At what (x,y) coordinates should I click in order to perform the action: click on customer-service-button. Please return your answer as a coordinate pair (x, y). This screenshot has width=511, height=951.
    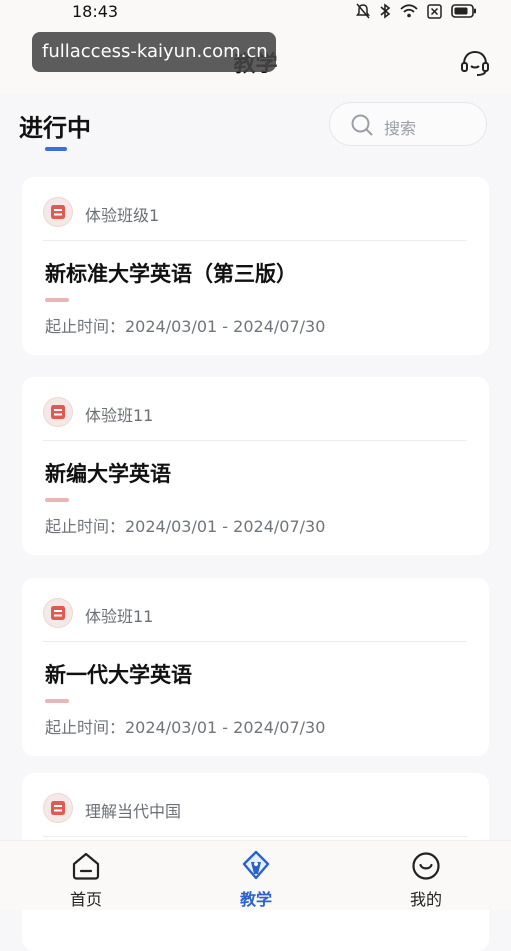
    Looking at the image, I should click on (475, 63).